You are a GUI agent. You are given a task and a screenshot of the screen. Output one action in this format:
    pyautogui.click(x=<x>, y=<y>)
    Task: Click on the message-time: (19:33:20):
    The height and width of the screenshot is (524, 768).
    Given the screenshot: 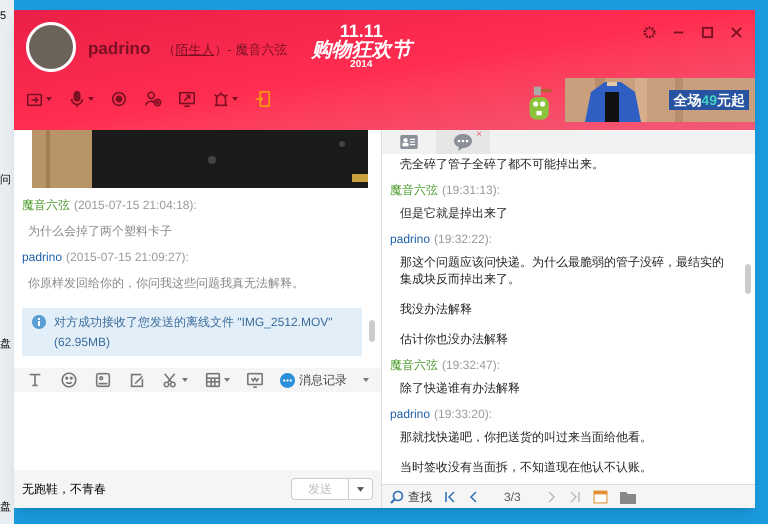 What is the action you would take?
    pyautogui.click(x=463, y=414)
    